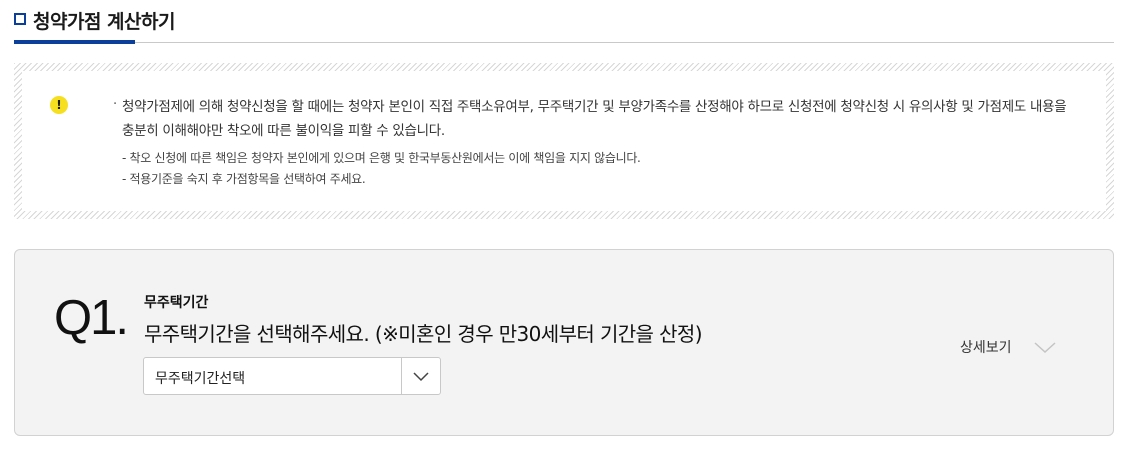 This screenshot has height=450, width=1125. Describe the element at coordinates (20, 19) in the screenshot. I see `square-bullet-icon` at that location.